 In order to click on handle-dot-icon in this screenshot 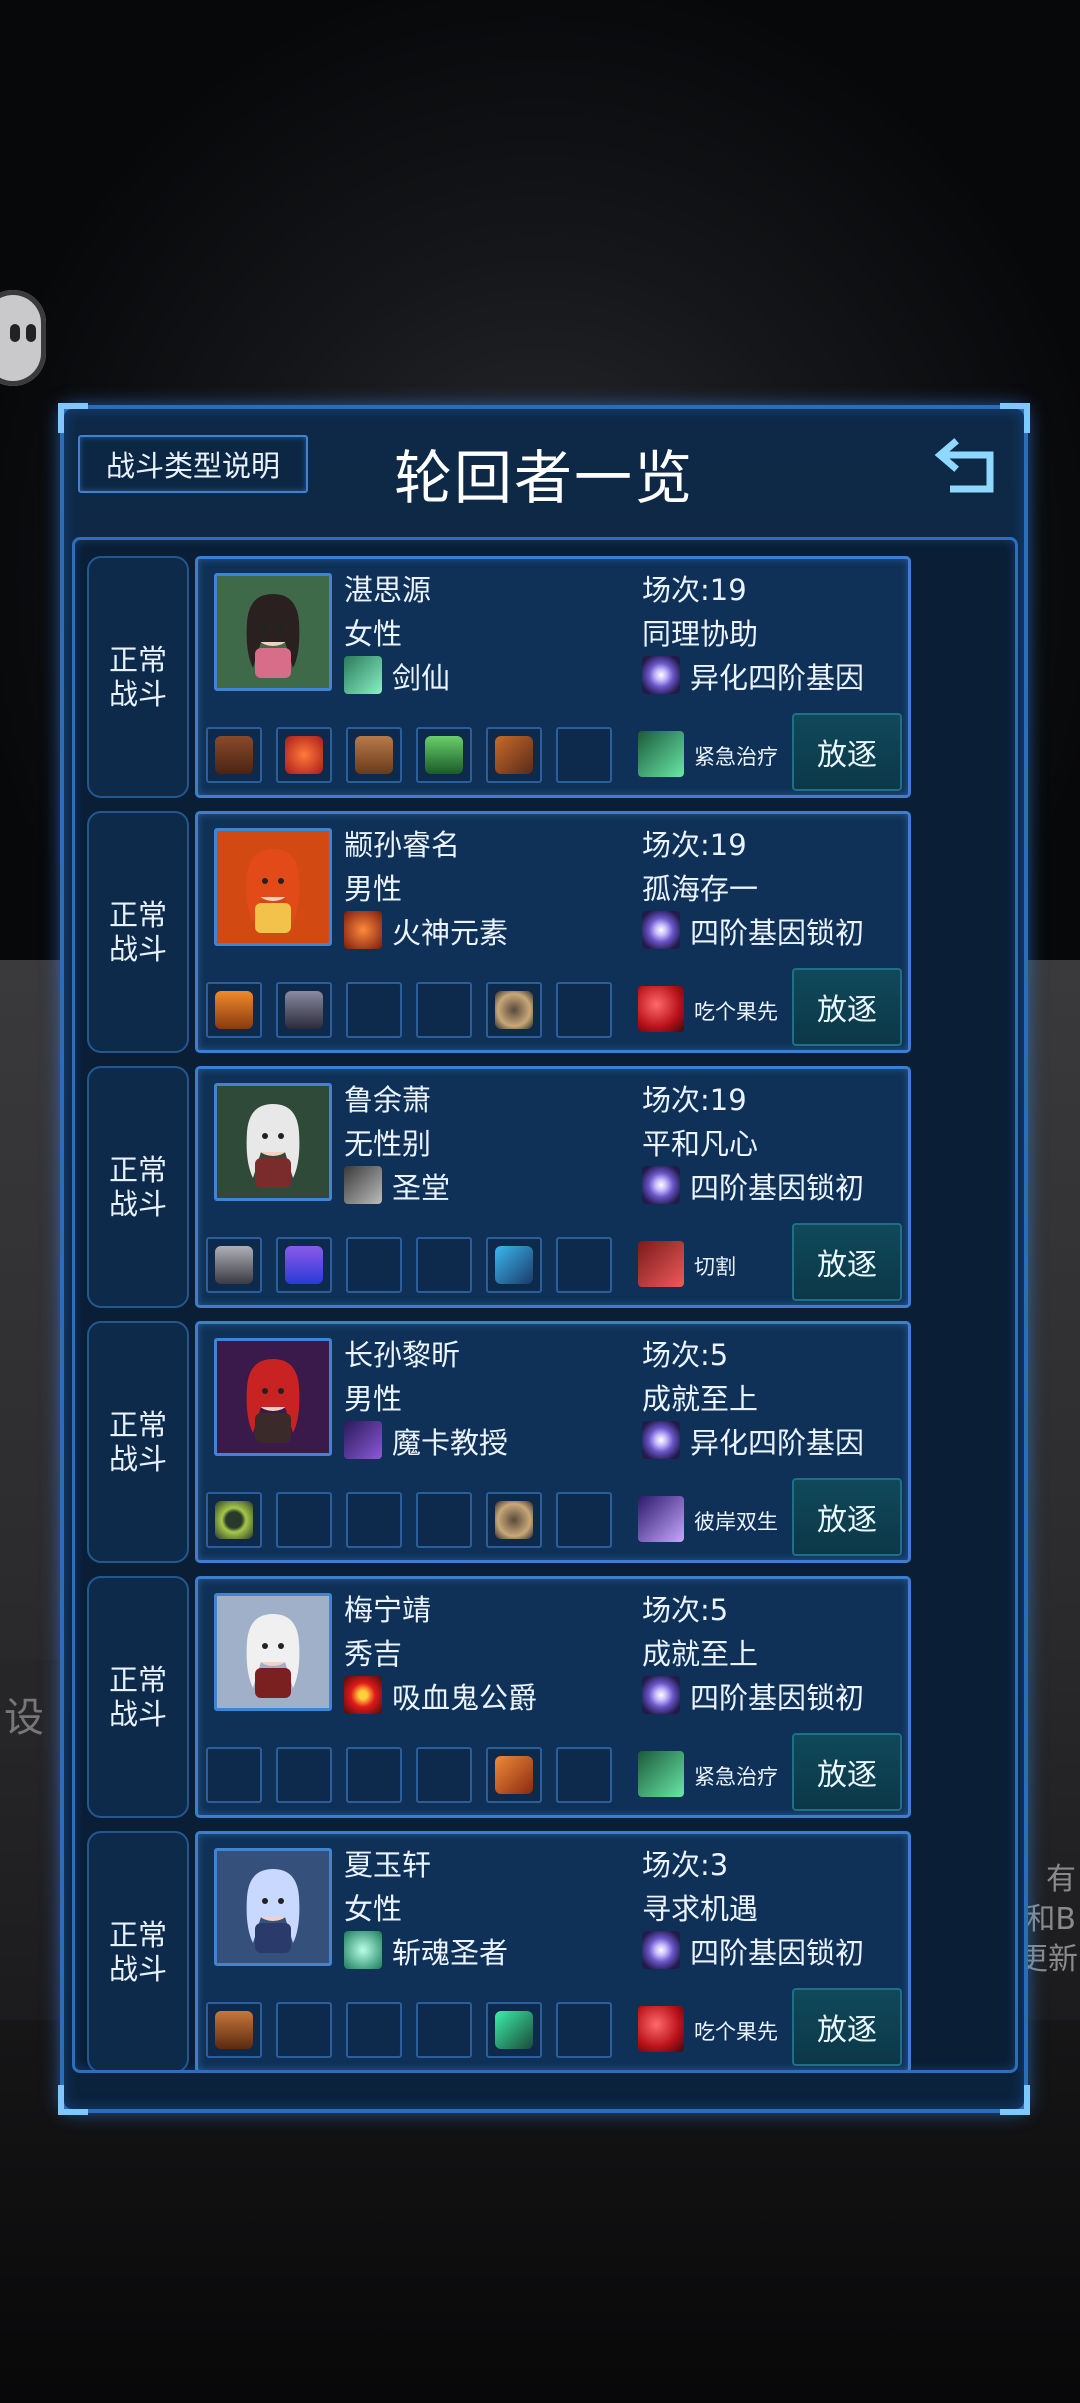, I will do `click(31, 333)`.